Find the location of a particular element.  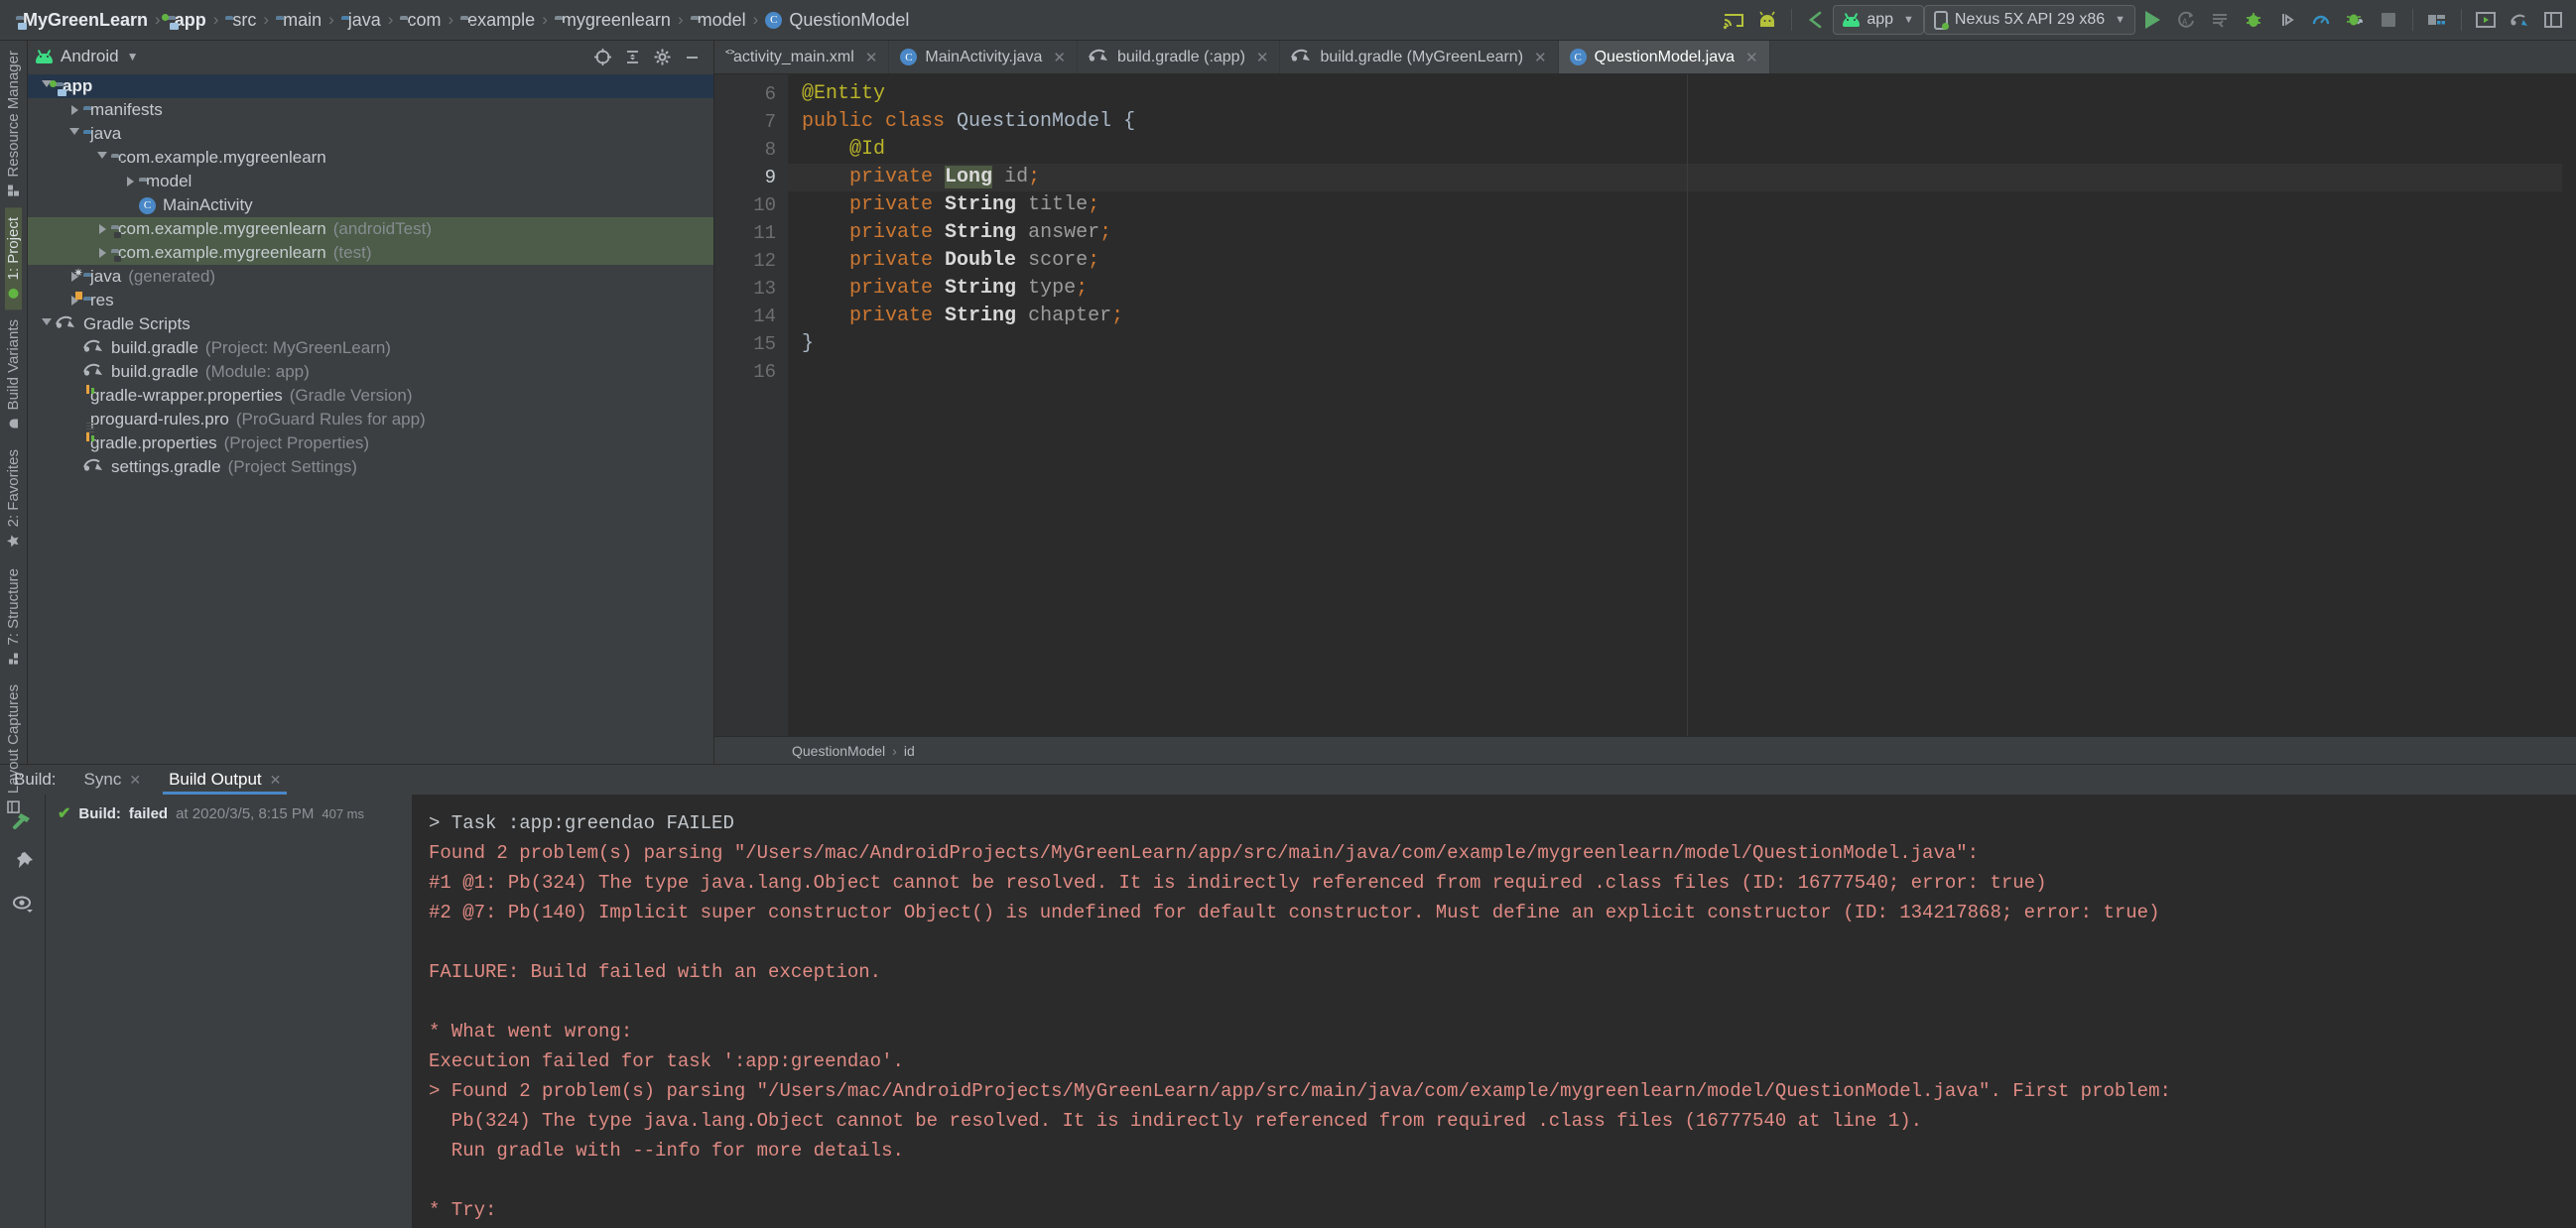

tool-window-button-2-favorites: 2: Favorites is located at coordinates (14, 498).